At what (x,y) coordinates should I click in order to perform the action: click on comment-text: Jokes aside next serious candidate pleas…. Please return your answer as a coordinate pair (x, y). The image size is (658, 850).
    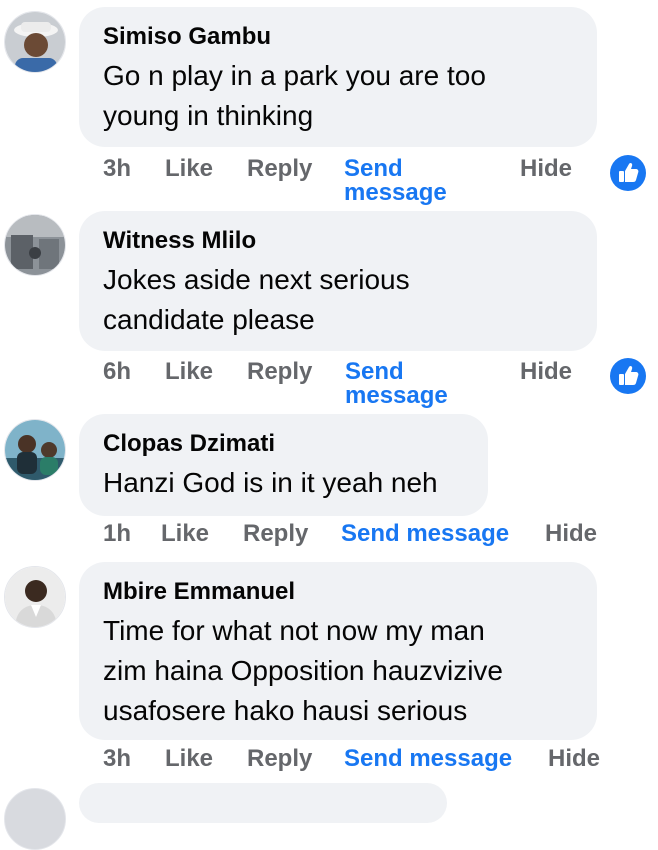
    Looking at the image, I should click on (256, 299).